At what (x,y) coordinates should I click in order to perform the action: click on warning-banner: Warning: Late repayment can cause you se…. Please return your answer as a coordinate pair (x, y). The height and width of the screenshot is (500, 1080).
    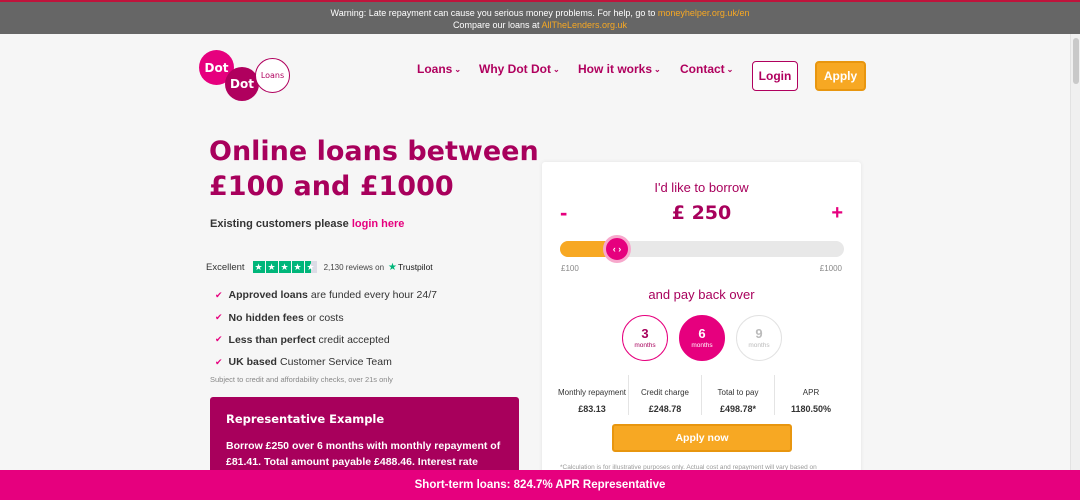
    Looking at the image, I should click on (540, 17).